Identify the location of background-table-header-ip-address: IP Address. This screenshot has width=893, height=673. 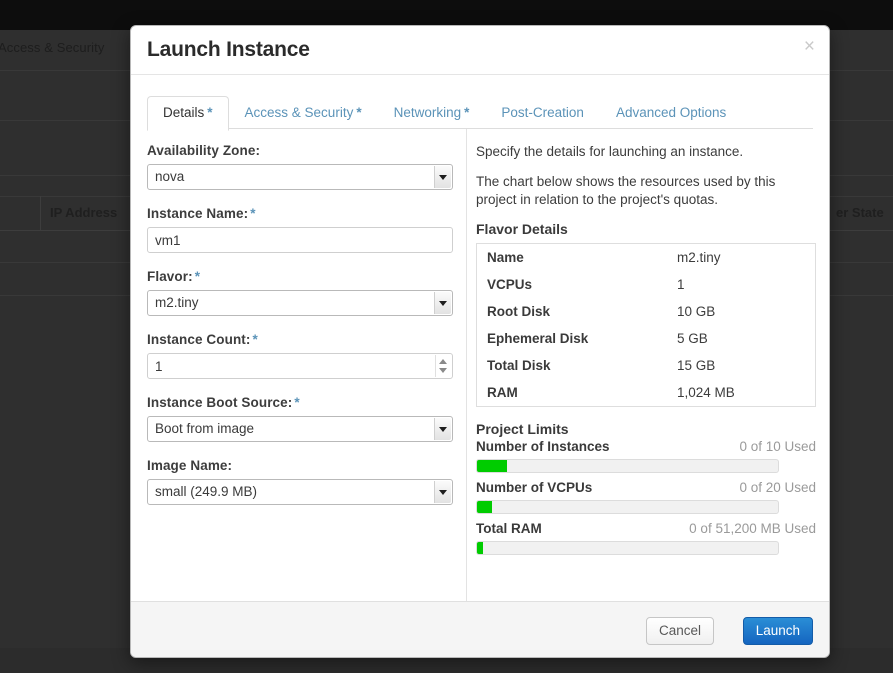
(84, 212).